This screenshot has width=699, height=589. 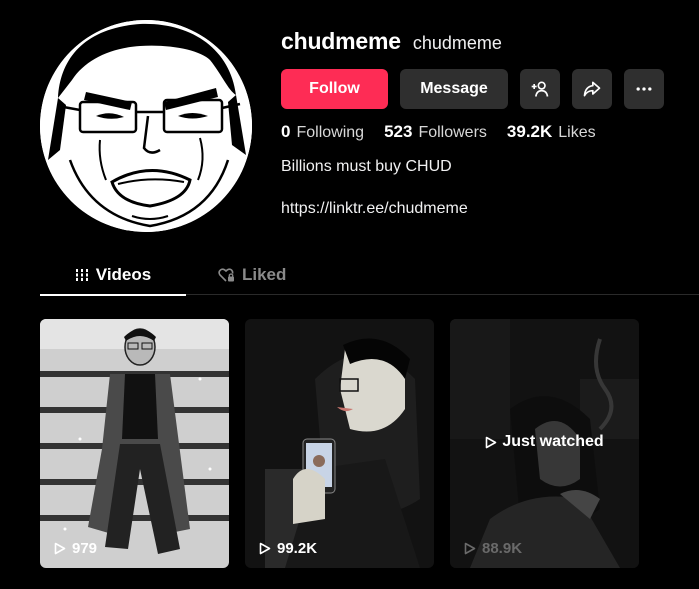 I want to click on following-stat: 0 Following, so click(x=322, y=132).